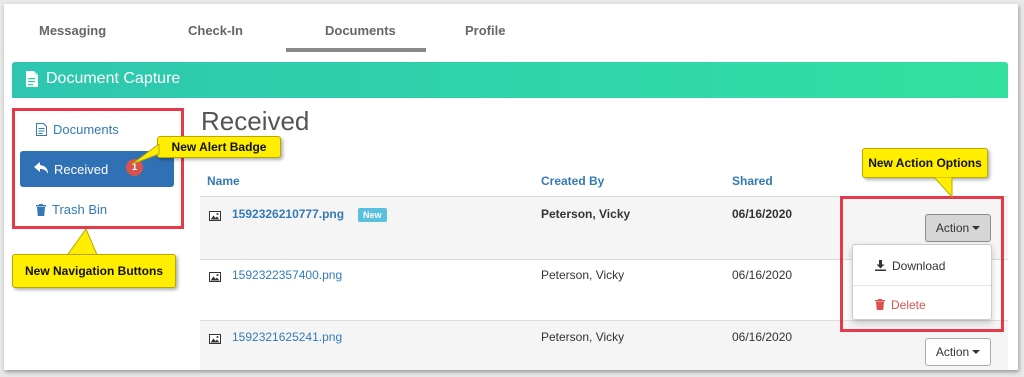 The height and width of the screenshot is (377, 1024). Describe the element at coordinates (288, 214) in the screenshot. I see `file-link: 1592326210777.png` at that location.